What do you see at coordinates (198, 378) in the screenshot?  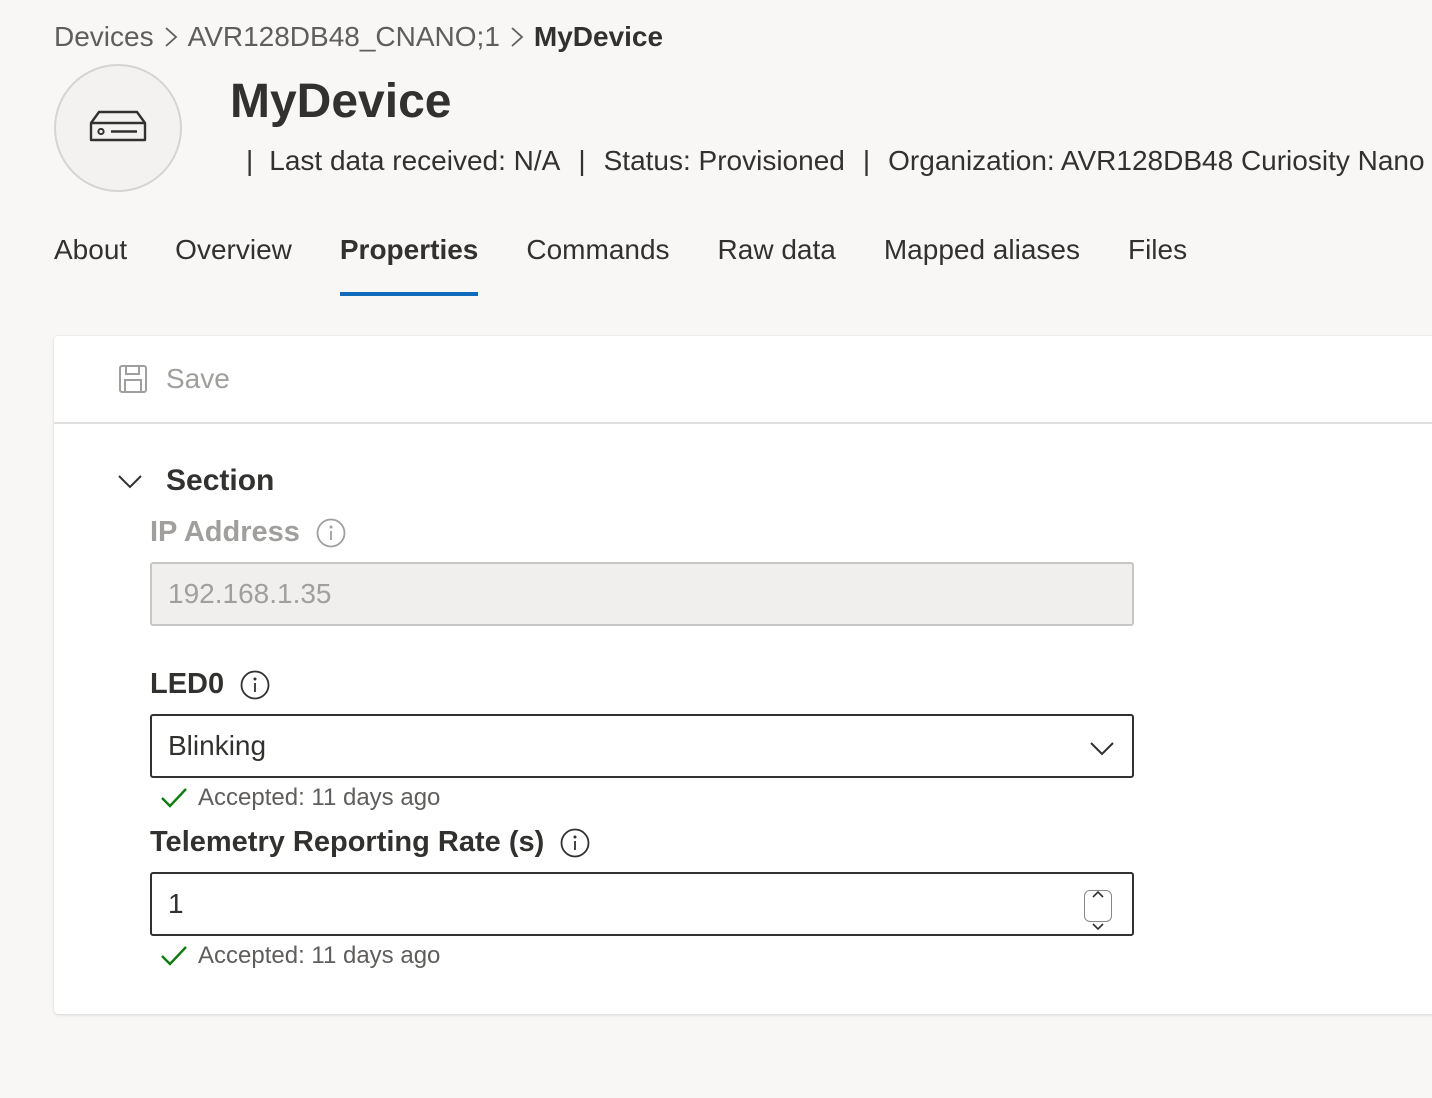 I see `save-label: Save` at bounding box center [198, 378].